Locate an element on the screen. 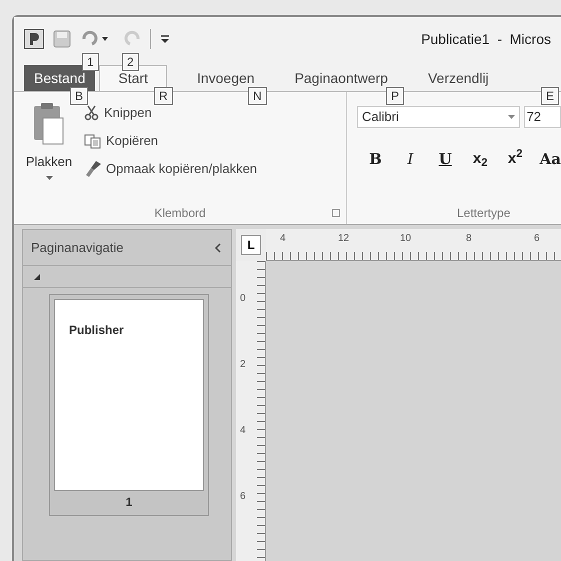  ribbon-tab: Verzendlij is located at coordinates (458, 78).